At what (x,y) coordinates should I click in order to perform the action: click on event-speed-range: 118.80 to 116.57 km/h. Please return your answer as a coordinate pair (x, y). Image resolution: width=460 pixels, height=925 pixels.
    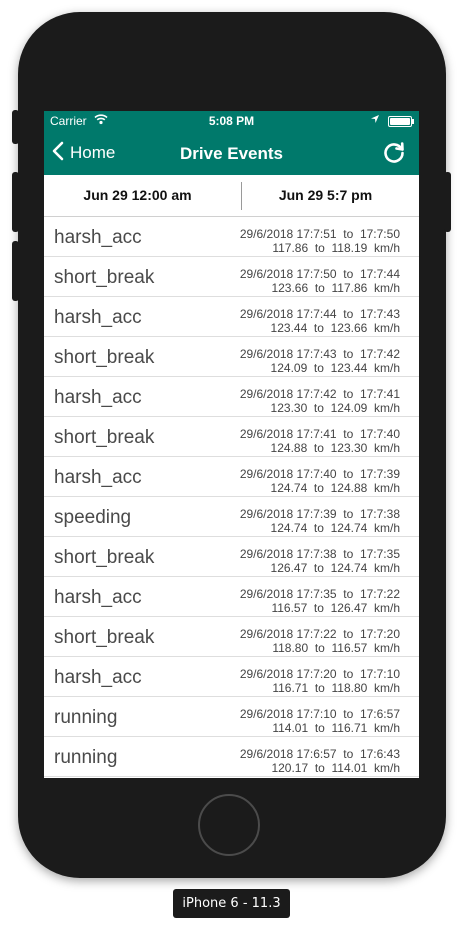
    Looking at the image, I should click on (320, 648).